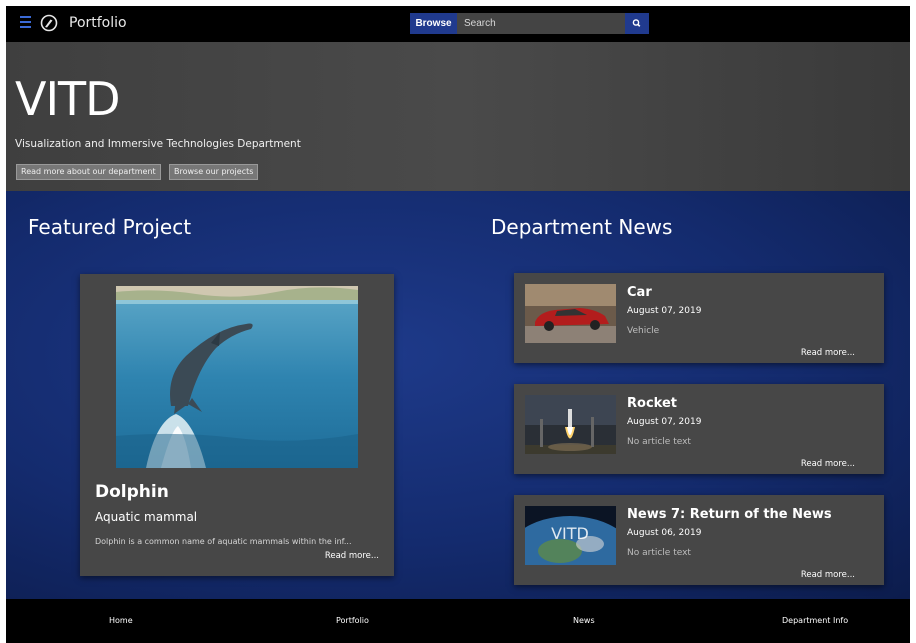 Image resolution: width=916 pixels, height=643 pixels. I want to click on news-title: News 7: Return of the News, so click(729, 514).